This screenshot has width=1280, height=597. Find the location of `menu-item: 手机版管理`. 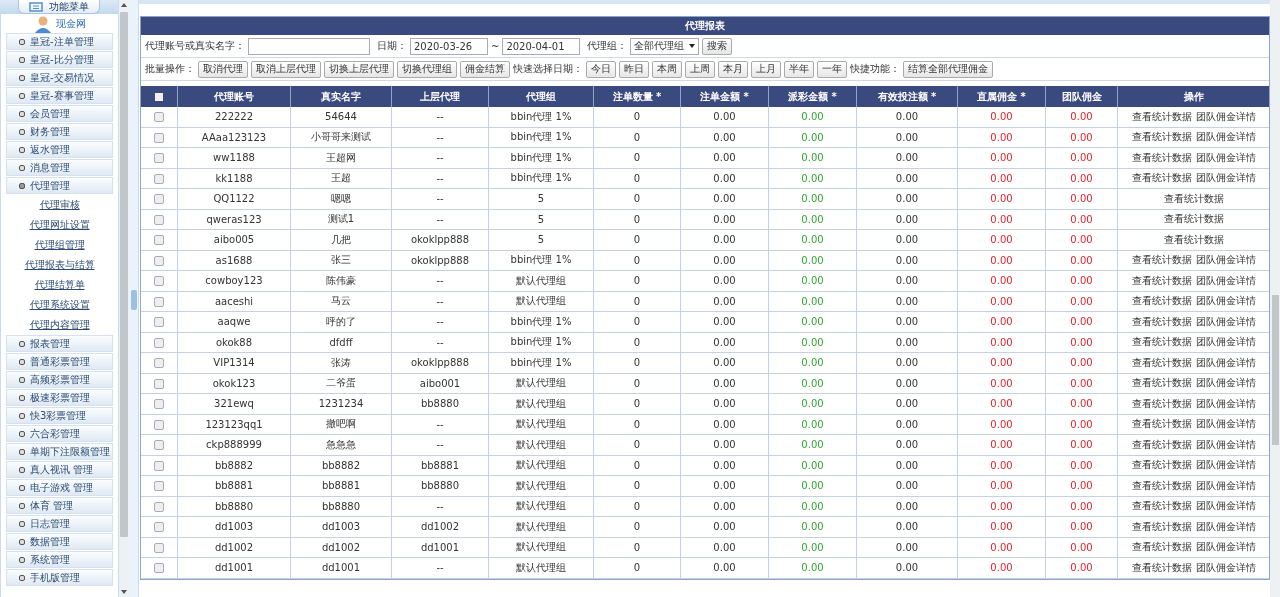

menu-item: 手机版管理 is located at coordinates (59, 577).